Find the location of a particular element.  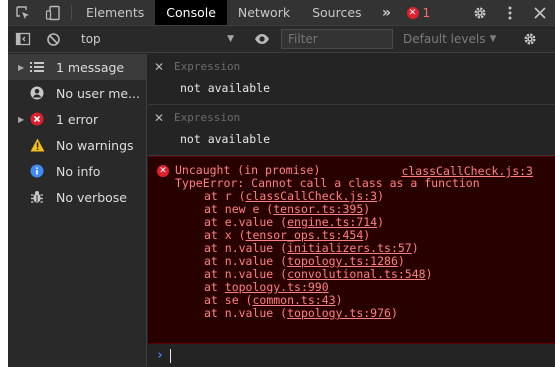

tab-console: Console is located at coordinates (191, 12).